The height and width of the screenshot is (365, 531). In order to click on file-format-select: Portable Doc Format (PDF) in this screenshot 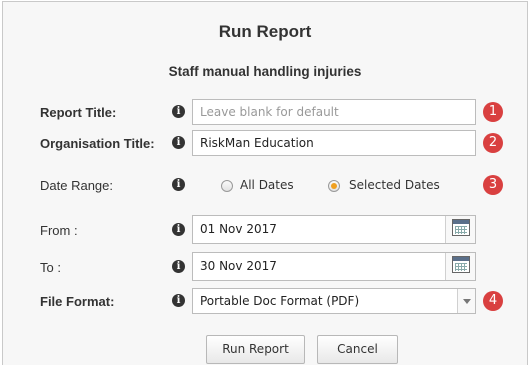, I will do `click(334, 301)`.